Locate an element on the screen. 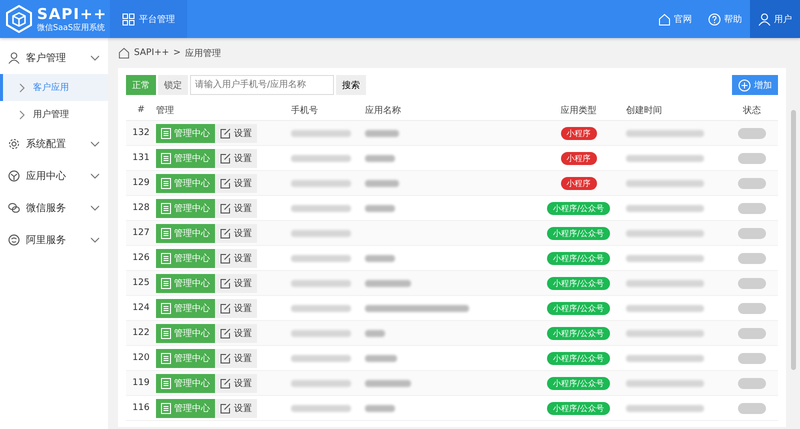  chat-bubbles-icon is located at coordinates (14, 208).